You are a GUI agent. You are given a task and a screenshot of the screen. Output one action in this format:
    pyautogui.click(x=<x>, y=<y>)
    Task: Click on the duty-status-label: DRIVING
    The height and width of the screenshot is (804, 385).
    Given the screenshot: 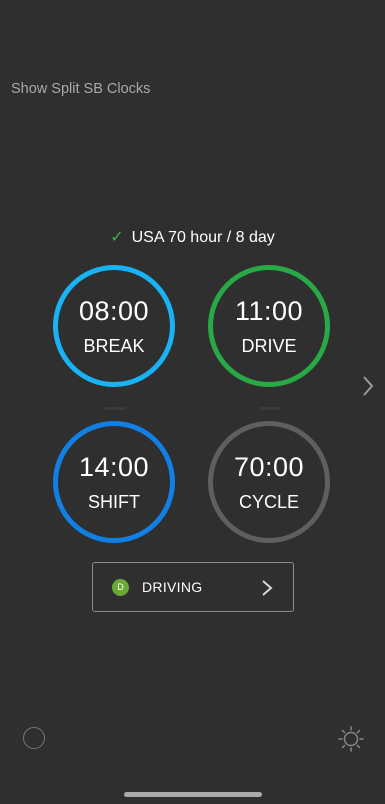 What is the action you would take?
    pyautogui.click(x=172, y=587)
    